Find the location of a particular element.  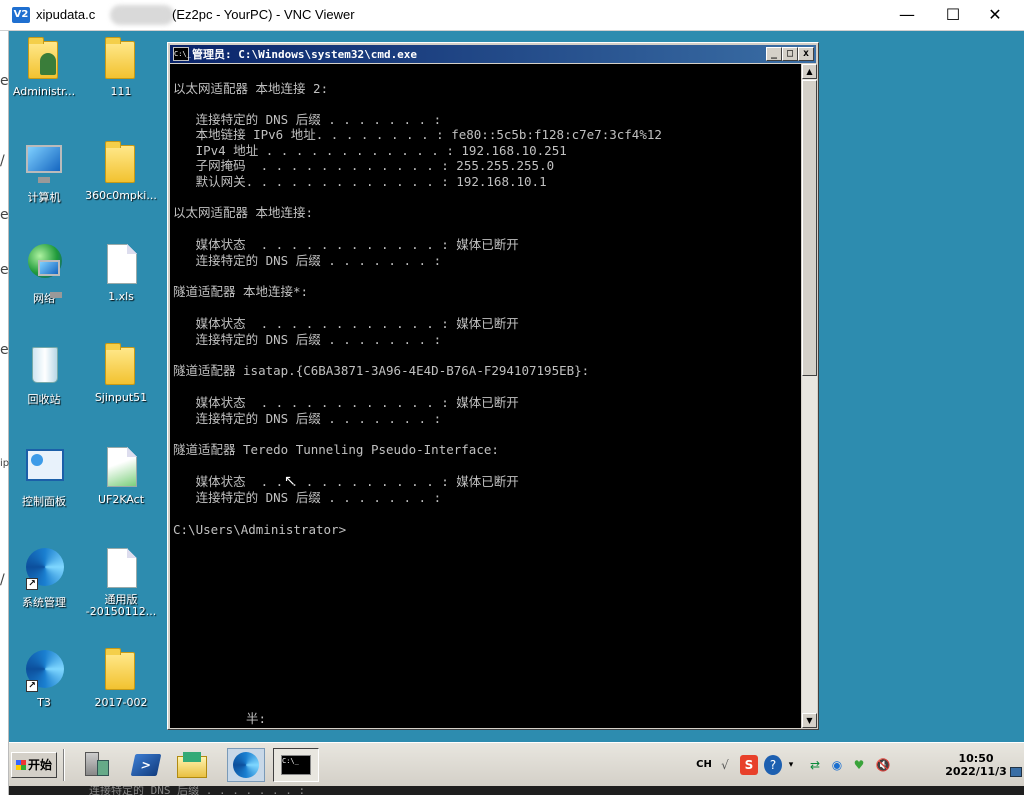

maximize-button: ☐ is located at coordinates (953, 15).